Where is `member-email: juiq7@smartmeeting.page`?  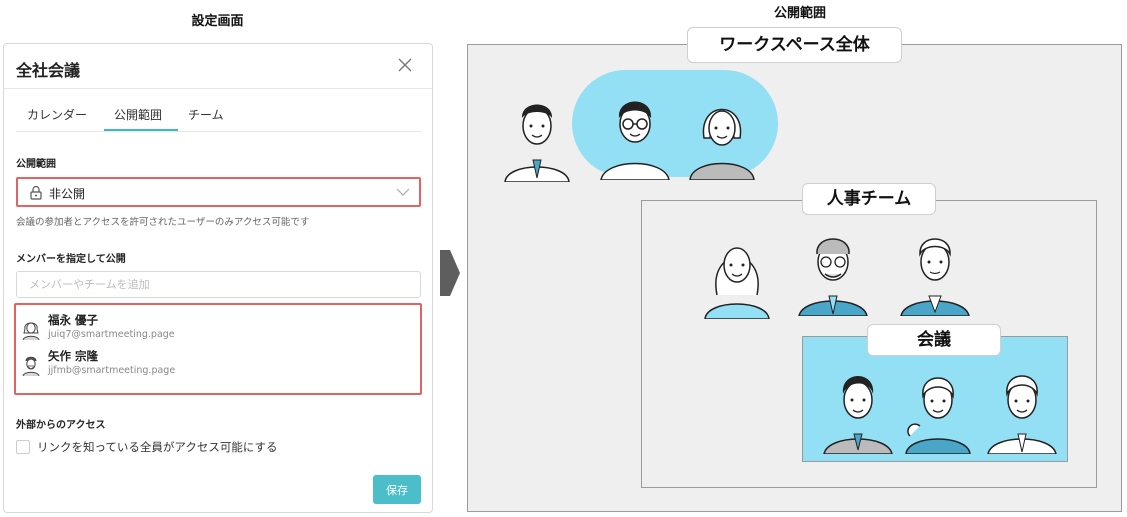 member-email: juiq7@smartmeeting.page is located at coordinates (111, 334).